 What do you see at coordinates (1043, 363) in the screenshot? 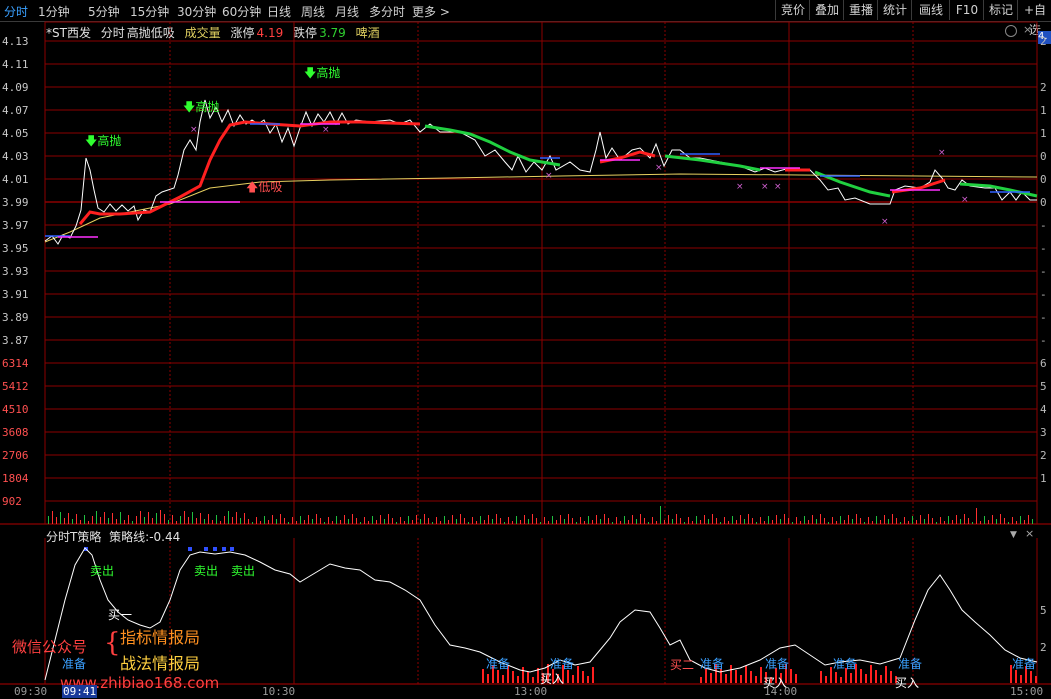
I see `volume-tick-right: 6` at bounding box center [1043, 363].